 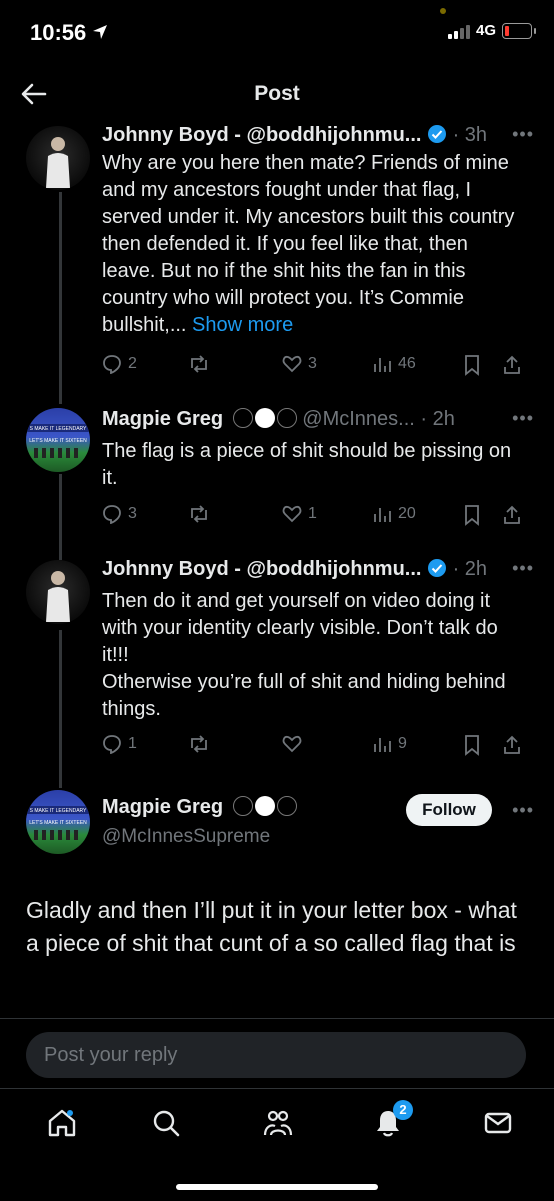 I want to click on author-handle: @McInnes... · 2h, so click(x=378, y=419).